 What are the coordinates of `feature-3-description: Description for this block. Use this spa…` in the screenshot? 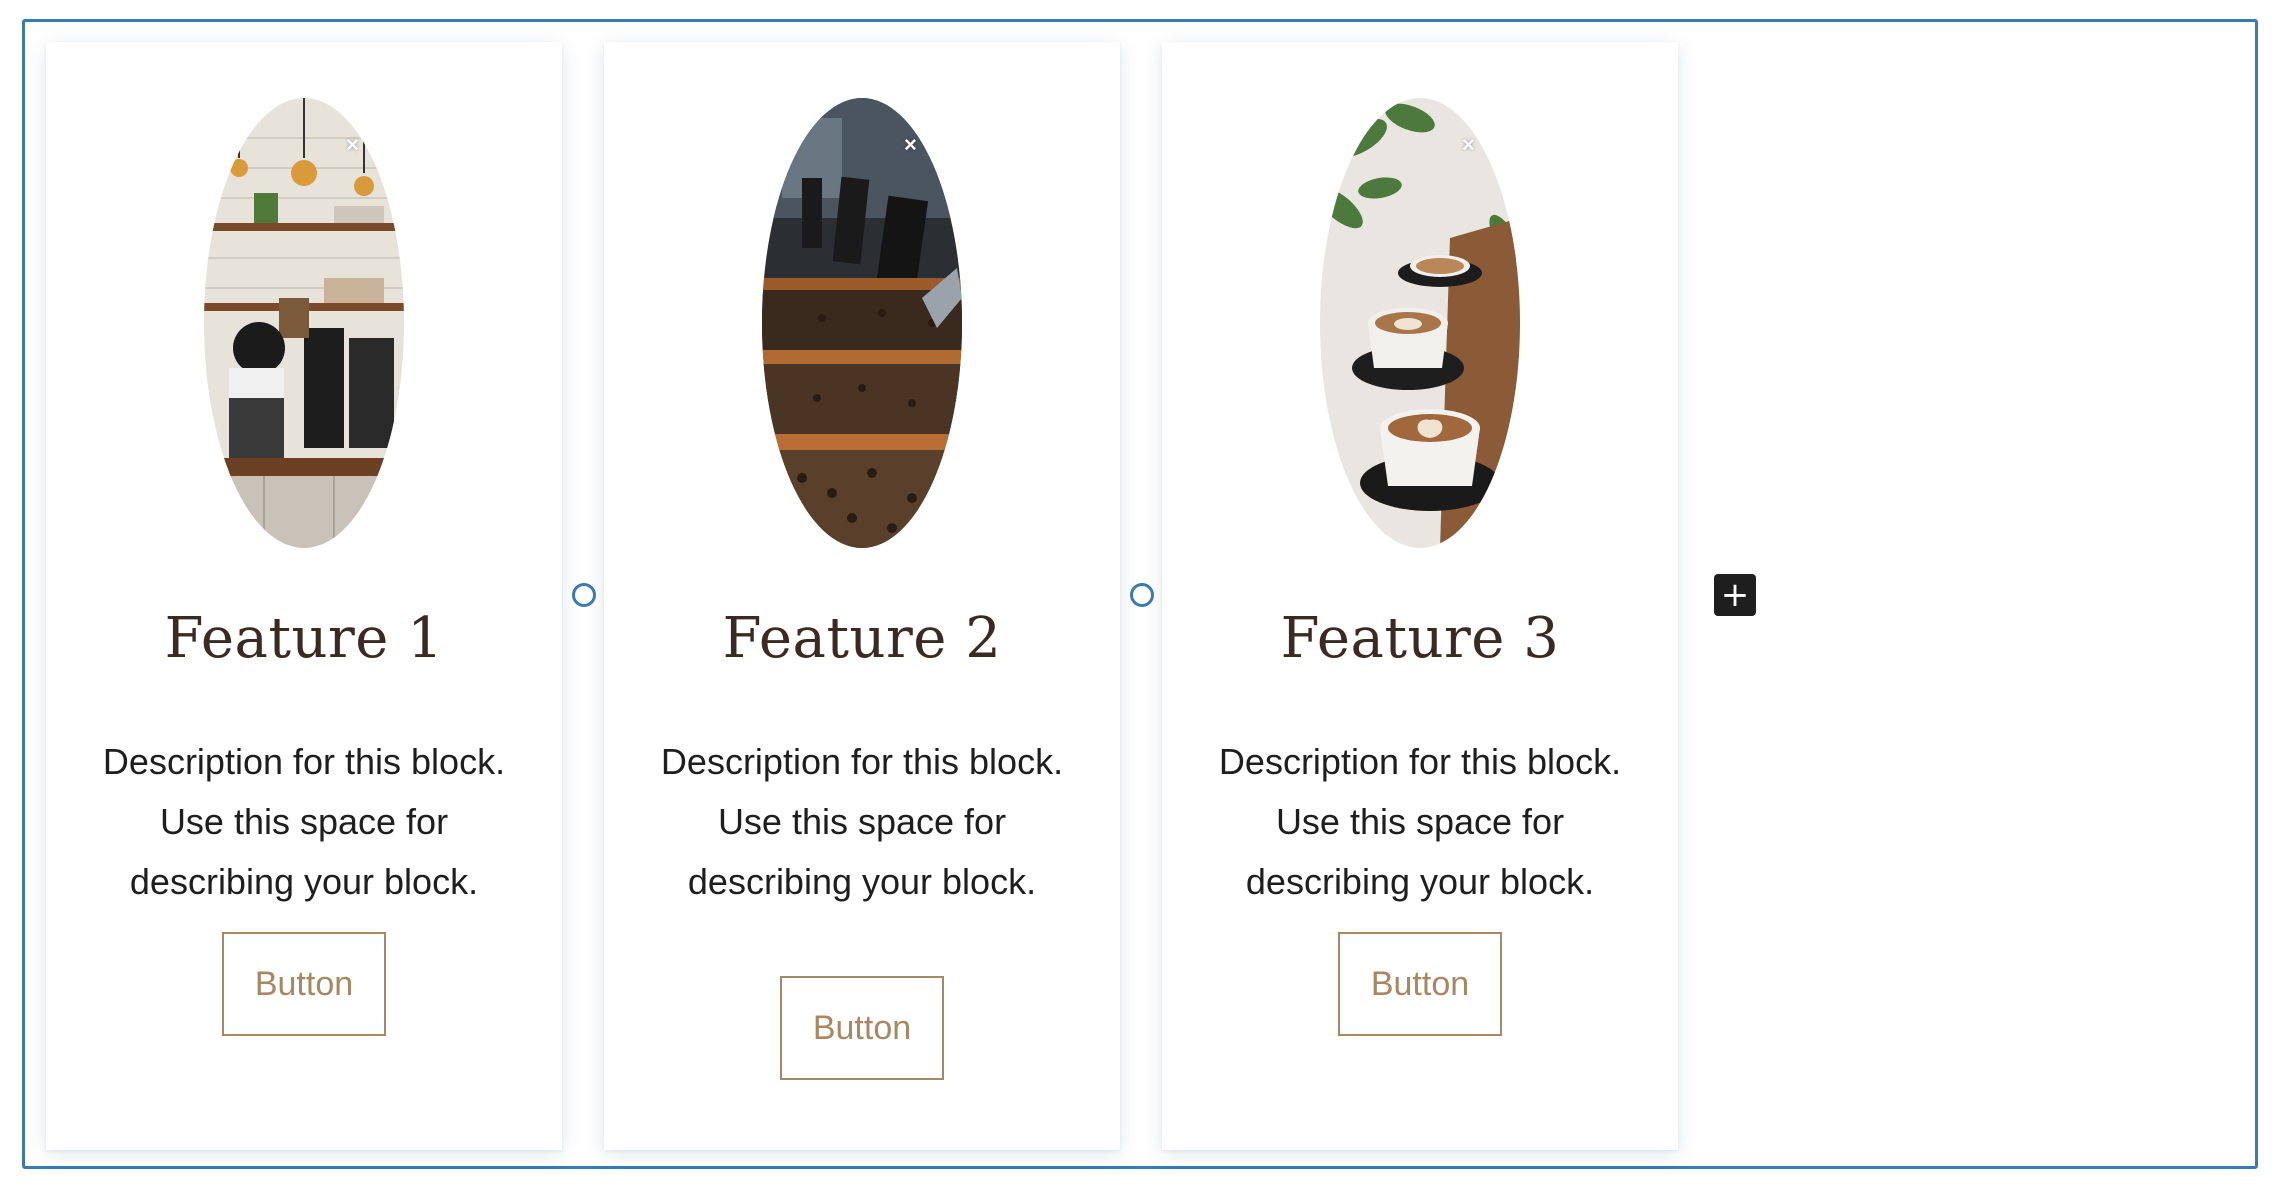 It's located at (1420, 822).